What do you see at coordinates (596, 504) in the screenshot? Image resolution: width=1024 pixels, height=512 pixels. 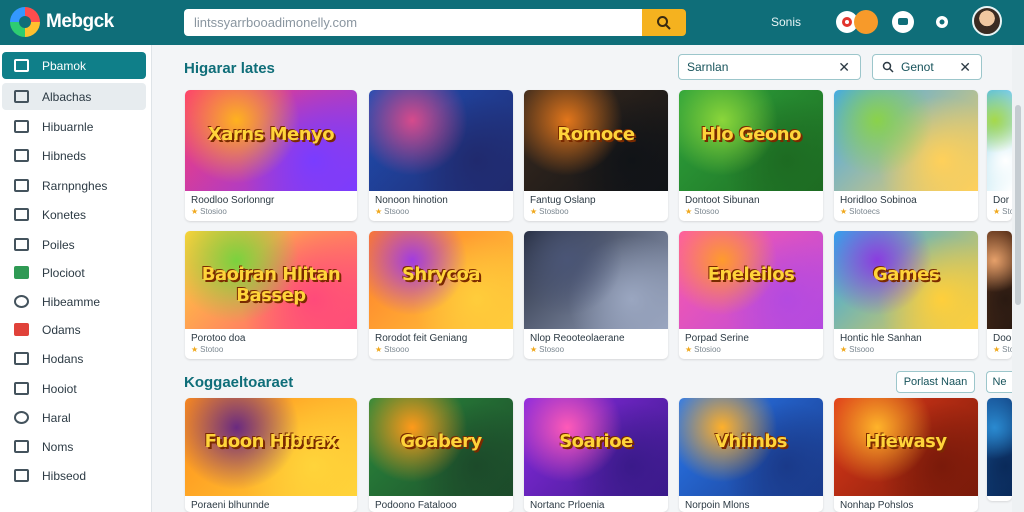 I see `game-title: Nortanc Prloenia` at bounding box center [596, 504].